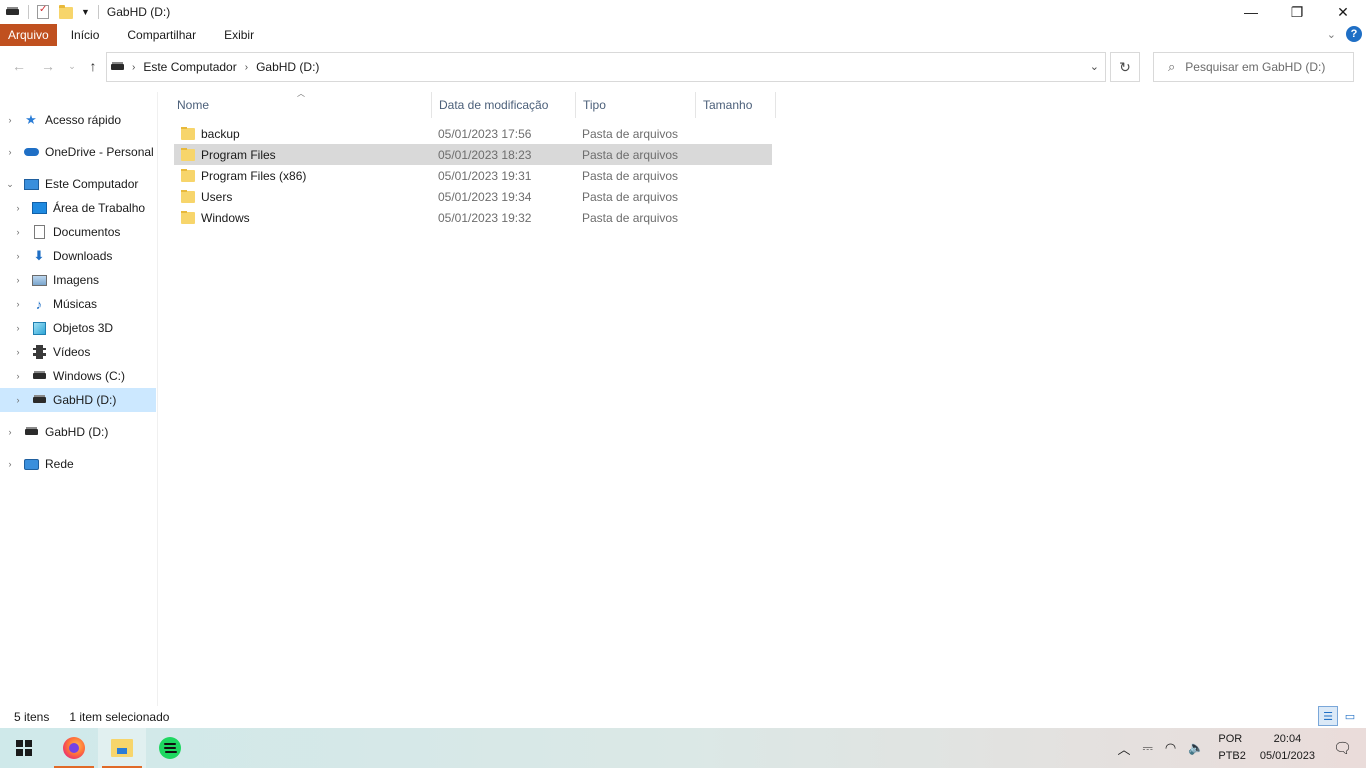 This screenshot has height=768, width=1366. What do you see at coordinates (1251, 12) in the screenshot?
I see `minimize-button: —` at bounding box center [1251, 12].